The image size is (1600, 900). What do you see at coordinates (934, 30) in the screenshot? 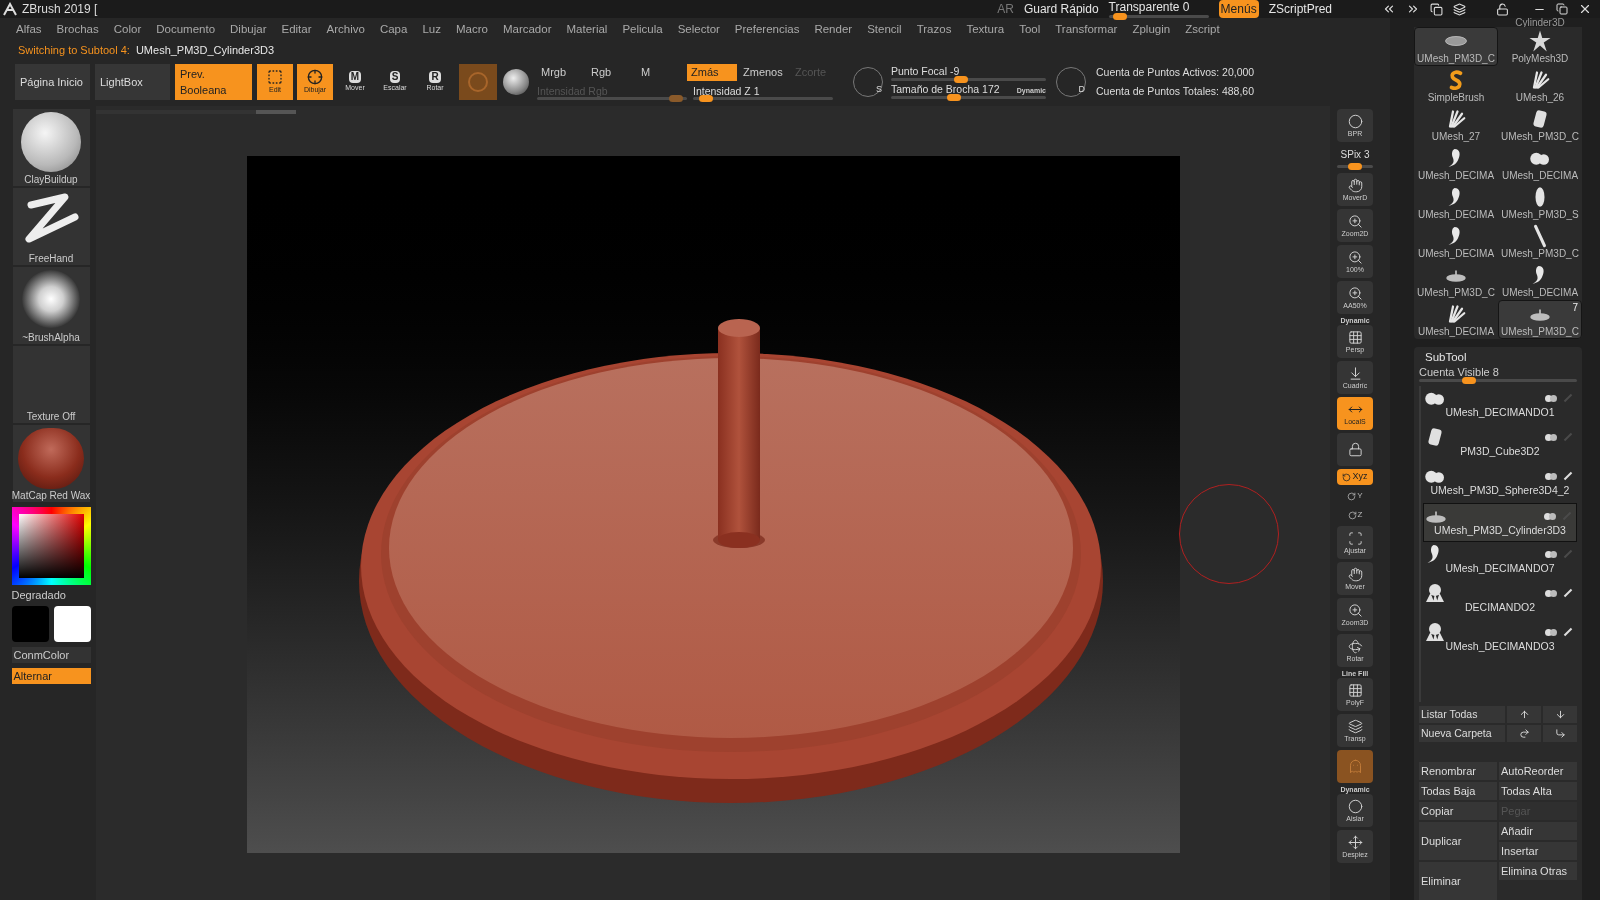
I see `menu-item: Trazos` at bounding box center [934, 30].